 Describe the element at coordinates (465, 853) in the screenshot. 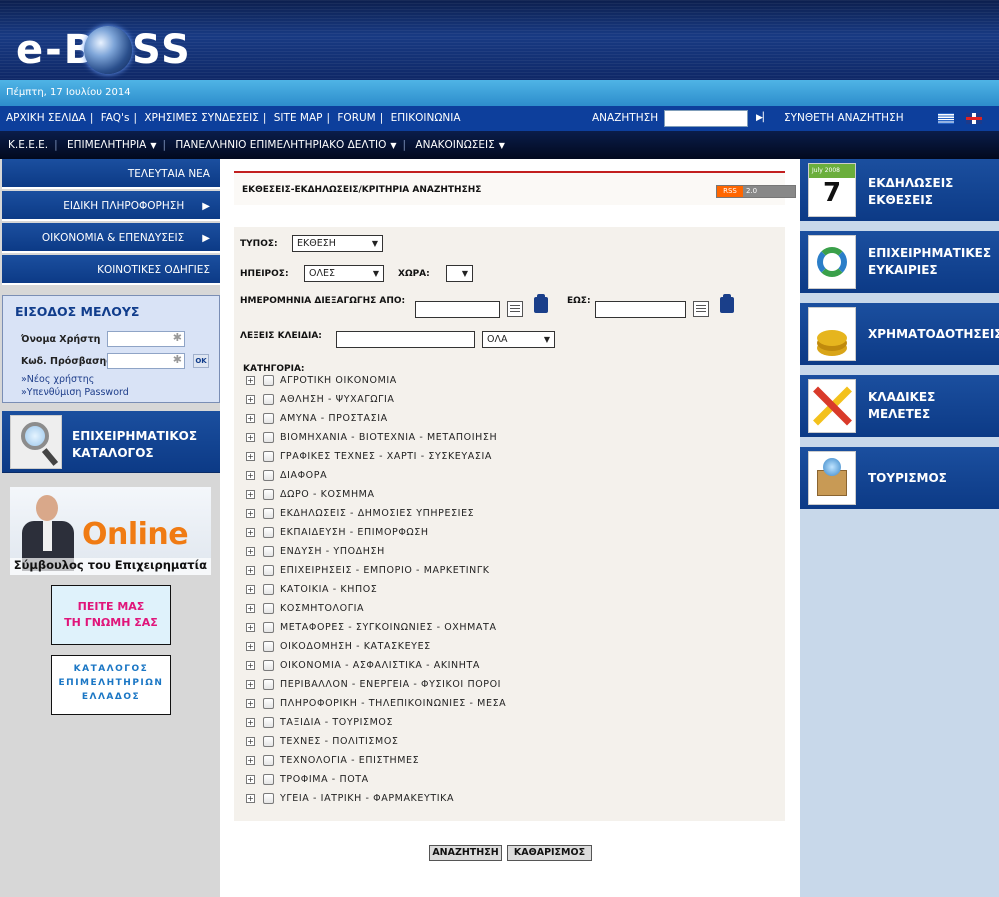

I see `search-button: ΑΝΑΖΗΤΗΣΗ` at that location.